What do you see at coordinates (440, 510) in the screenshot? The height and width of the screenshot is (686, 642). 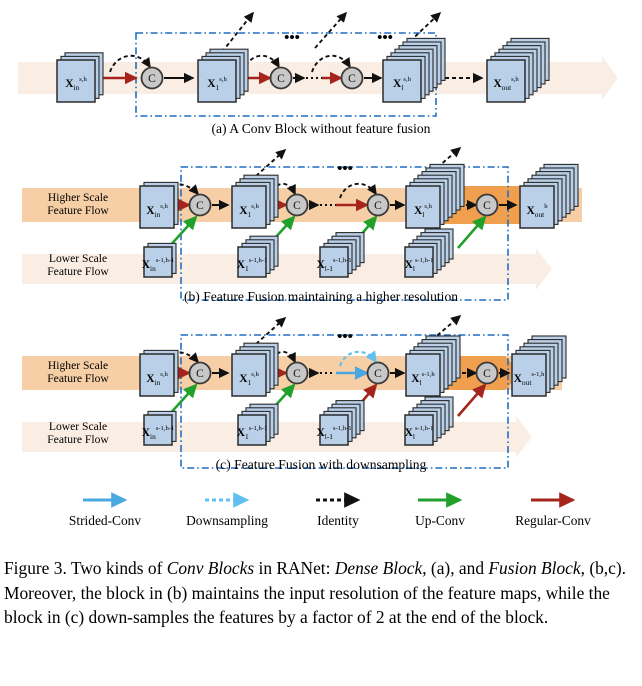 I see `legend-item-up-conv: Up-Conv` at bounding box center [440, 510].